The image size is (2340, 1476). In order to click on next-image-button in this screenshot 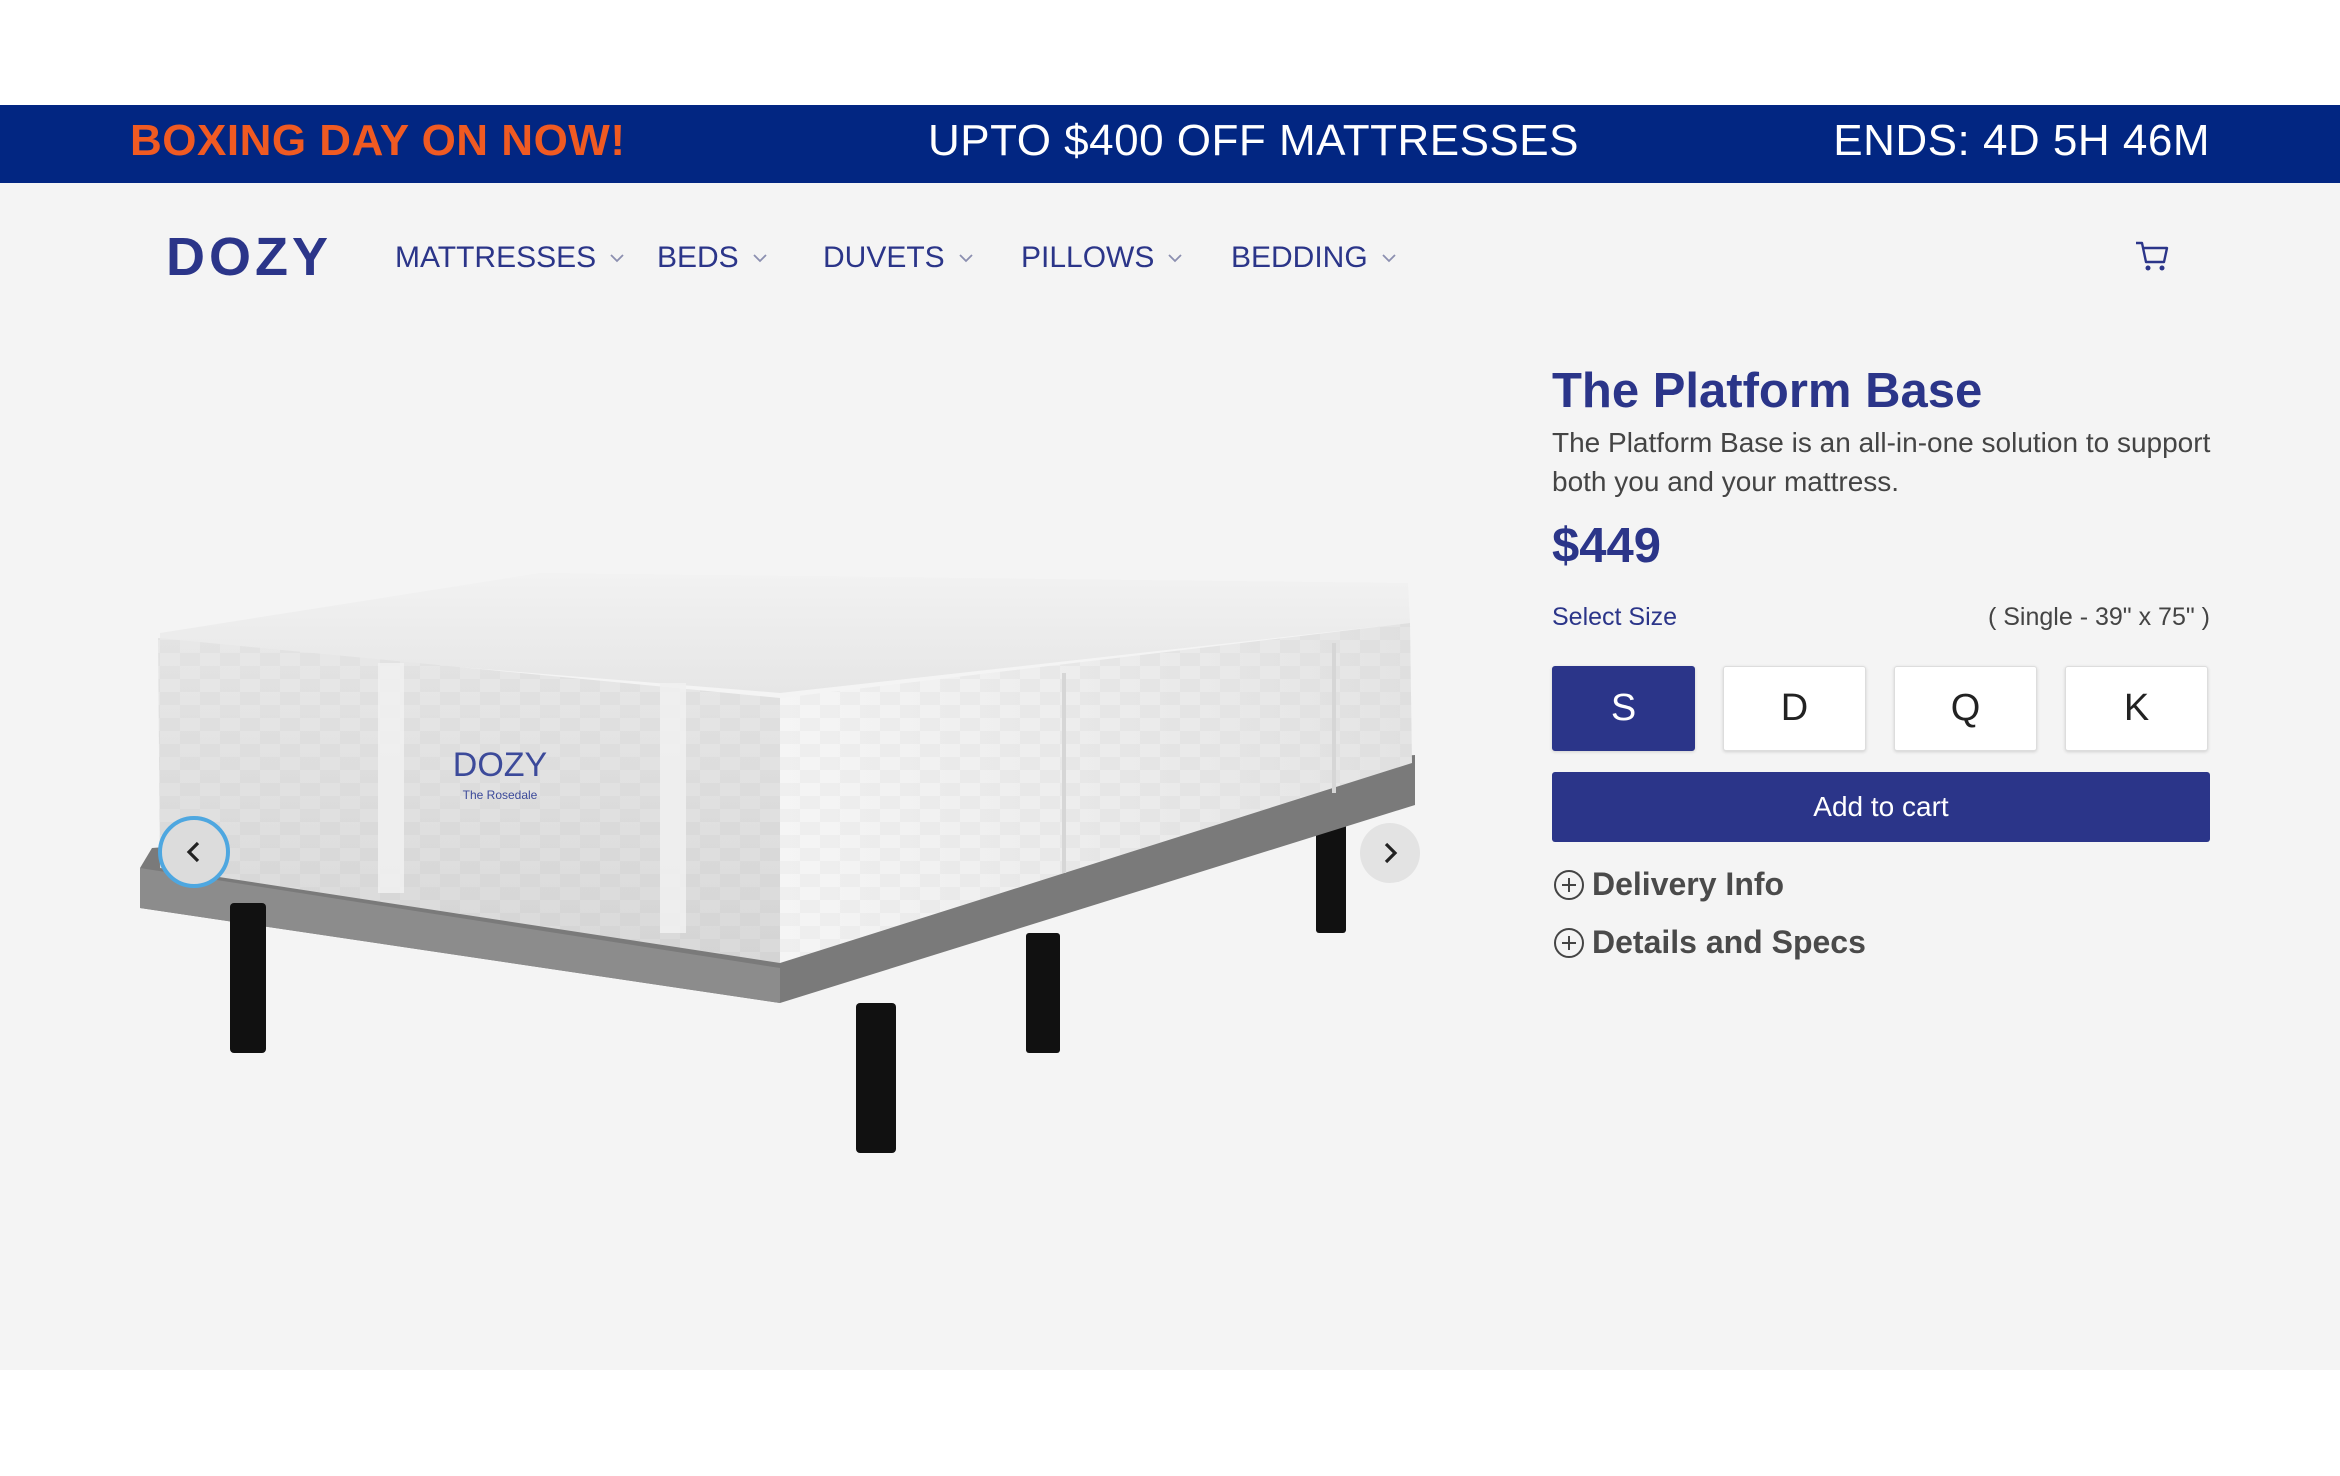, I will do `click(1390, 853)`.